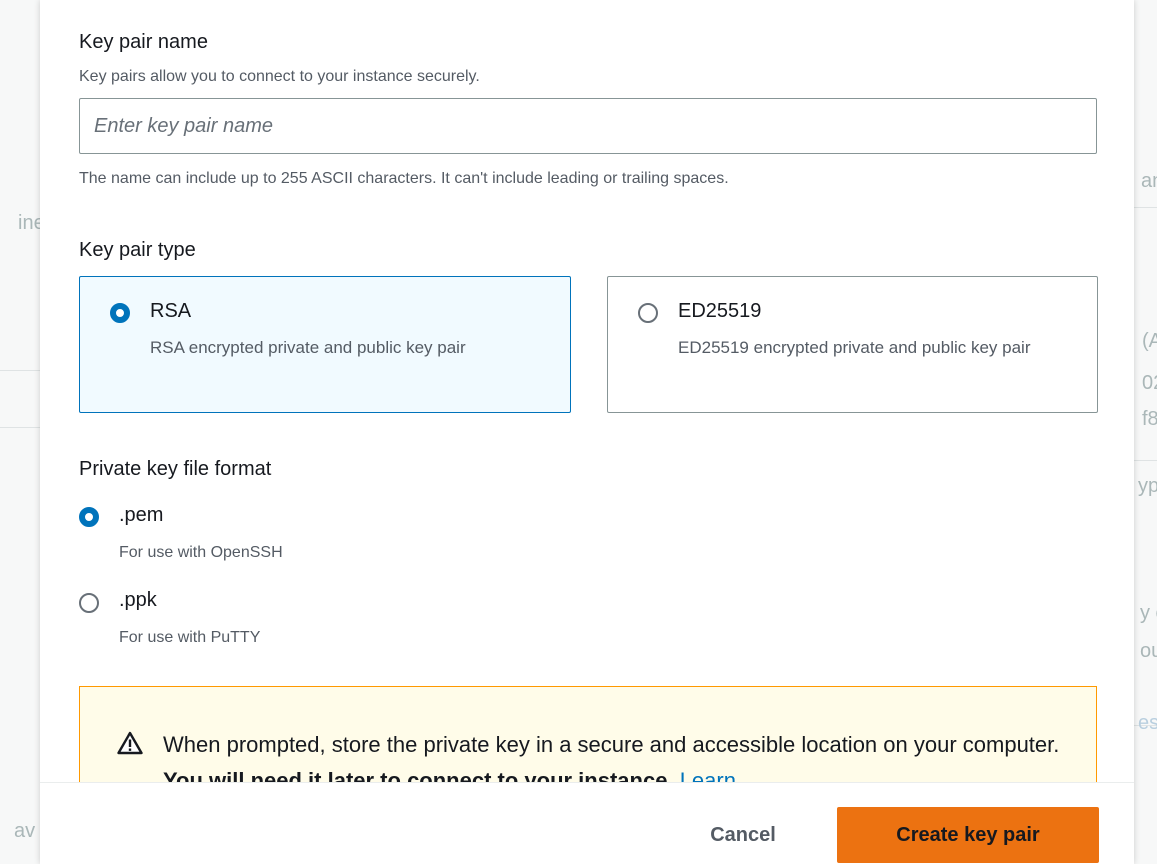 Image resolution: width=1157 pixels, height=864 pixels. Describe the element at coordinates (175, 469) in the screenshot. I see `file-format-label: Private key file format` at that location.